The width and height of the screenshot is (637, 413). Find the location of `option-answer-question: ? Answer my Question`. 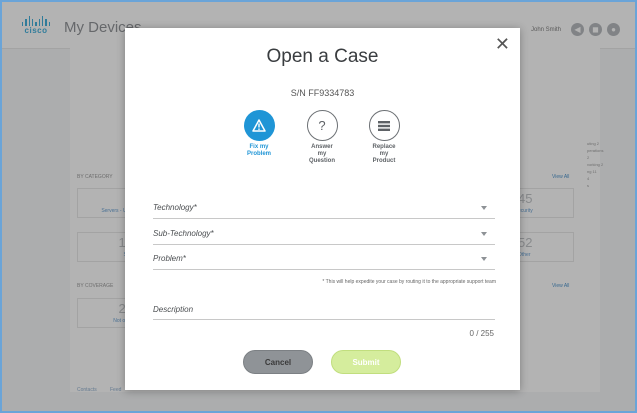

option-answer-question: ? Answer my Question is located at coordinates (322, 137).